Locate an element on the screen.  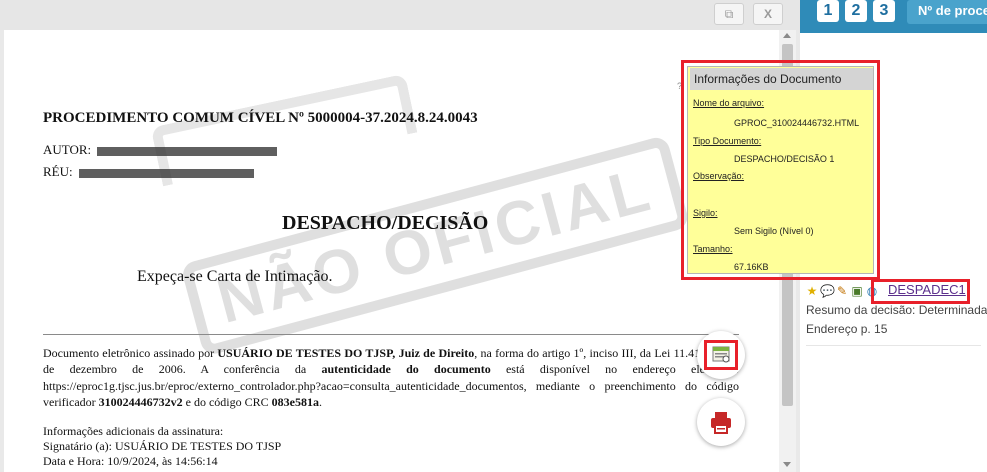
printer-icon is located at coordinates (721, 423).